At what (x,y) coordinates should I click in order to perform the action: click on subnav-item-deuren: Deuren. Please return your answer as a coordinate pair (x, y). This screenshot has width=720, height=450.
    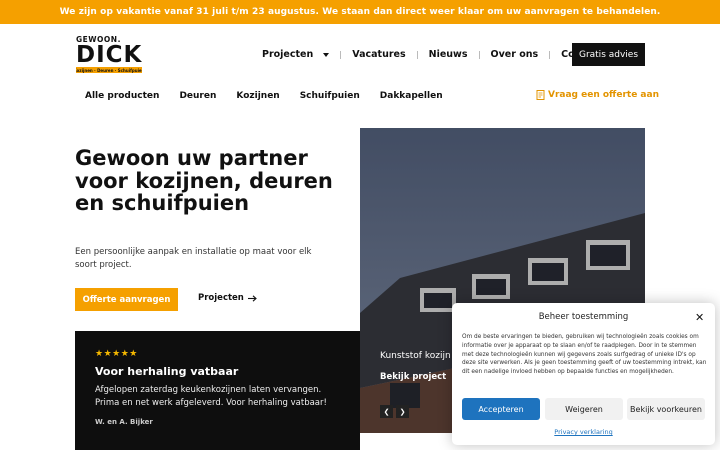
    Looking at the image, I should click on (197, 96).